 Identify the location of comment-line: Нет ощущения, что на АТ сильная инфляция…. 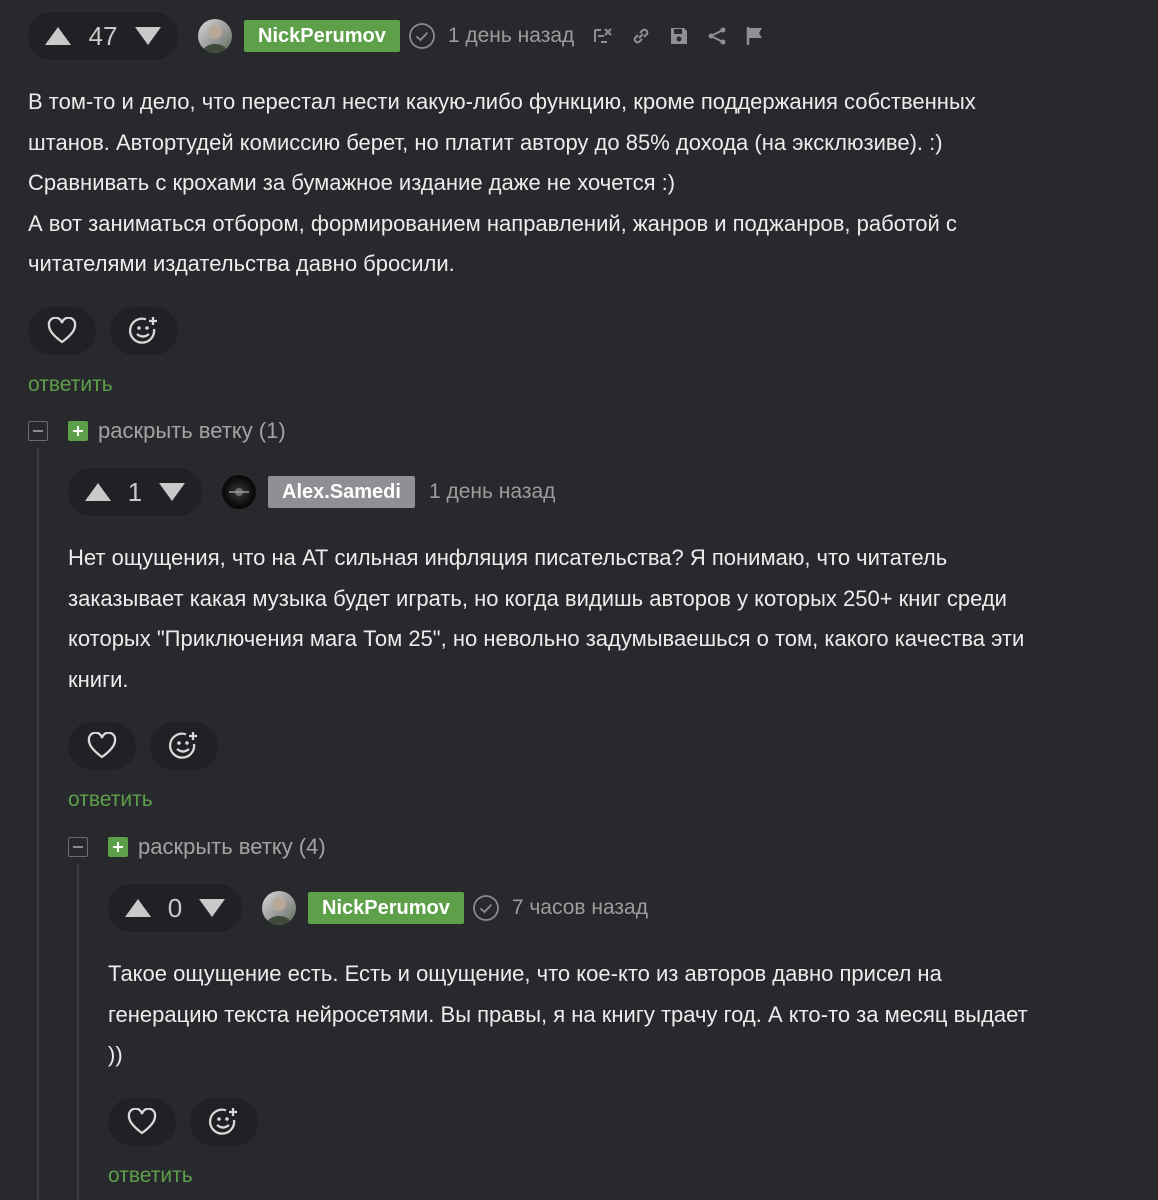
(508, 557).